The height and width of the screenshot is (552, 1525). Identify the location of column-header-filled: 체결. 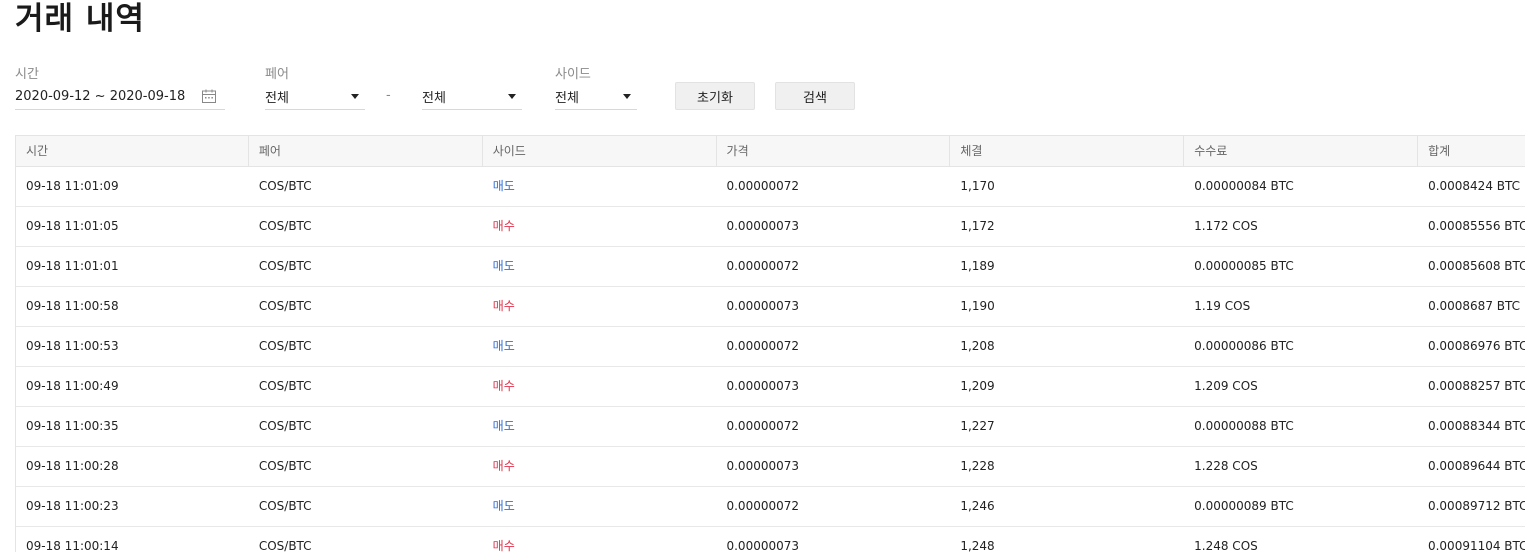
(1067, 151).